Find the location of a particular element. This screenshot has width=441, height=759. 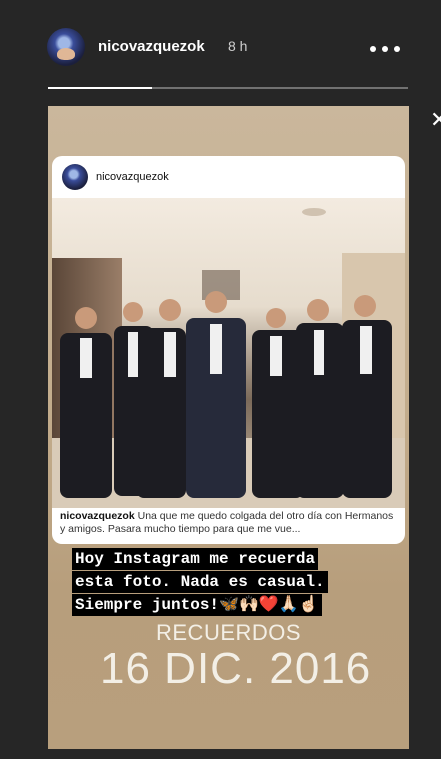

close-icon: ✕ is located at coordinates (435, 120).